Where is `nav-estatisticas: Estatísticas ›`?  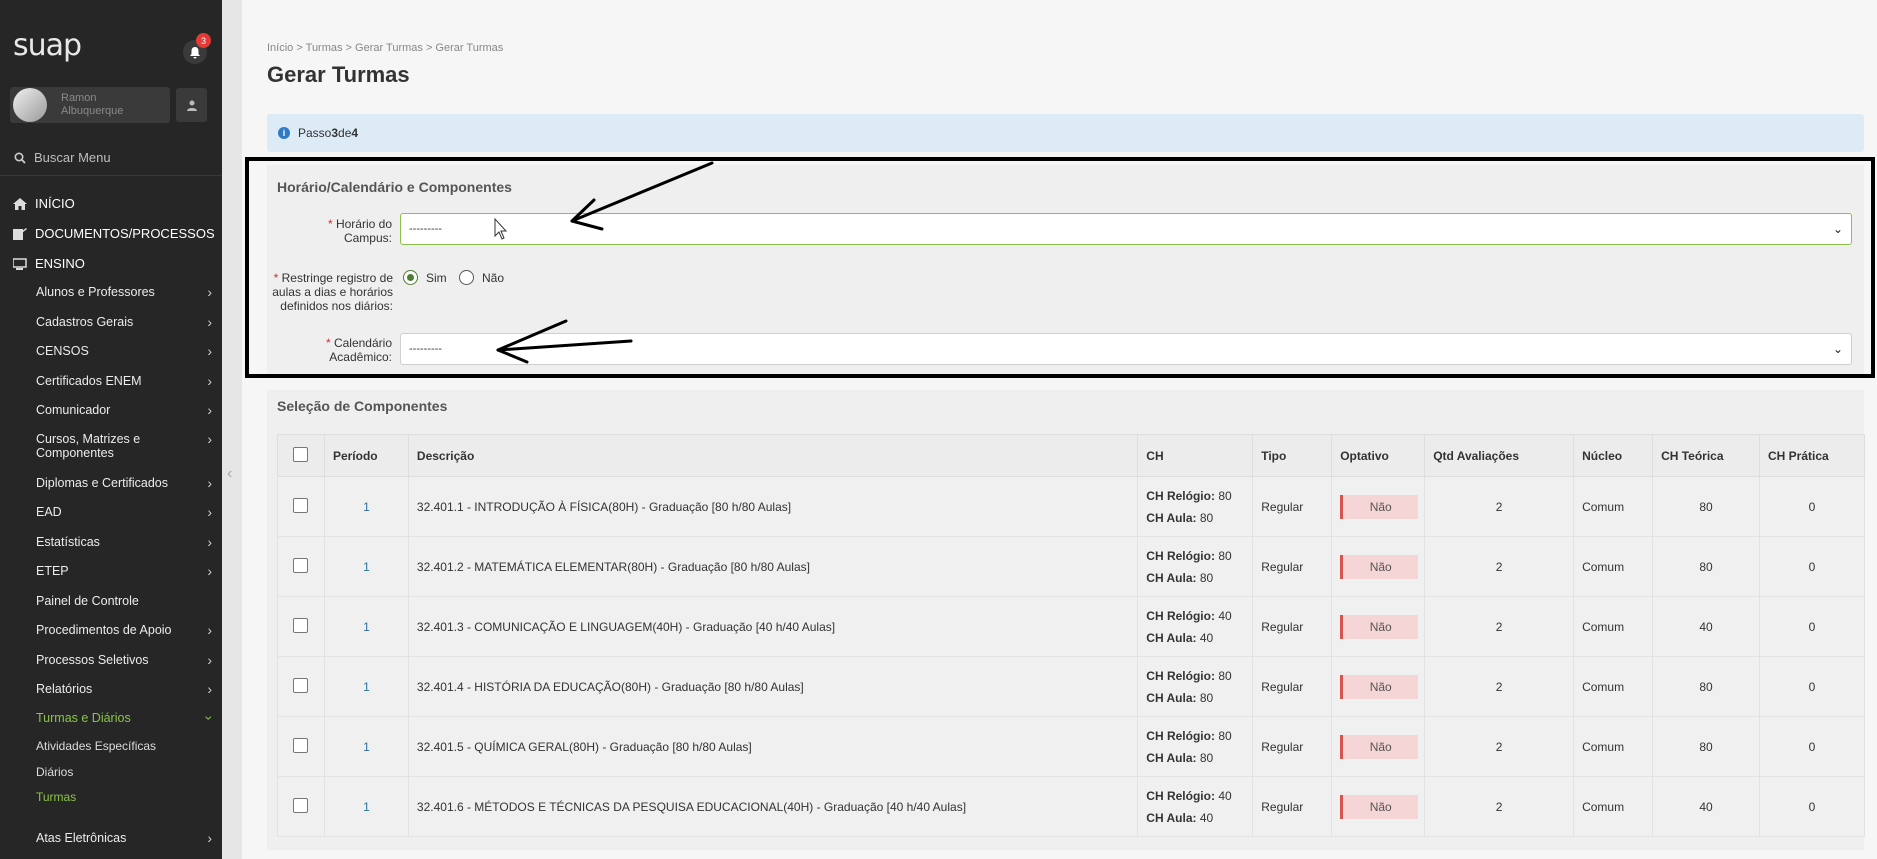
nav-estatisticas: Estatísticas › is located at coordinates (124, 542).